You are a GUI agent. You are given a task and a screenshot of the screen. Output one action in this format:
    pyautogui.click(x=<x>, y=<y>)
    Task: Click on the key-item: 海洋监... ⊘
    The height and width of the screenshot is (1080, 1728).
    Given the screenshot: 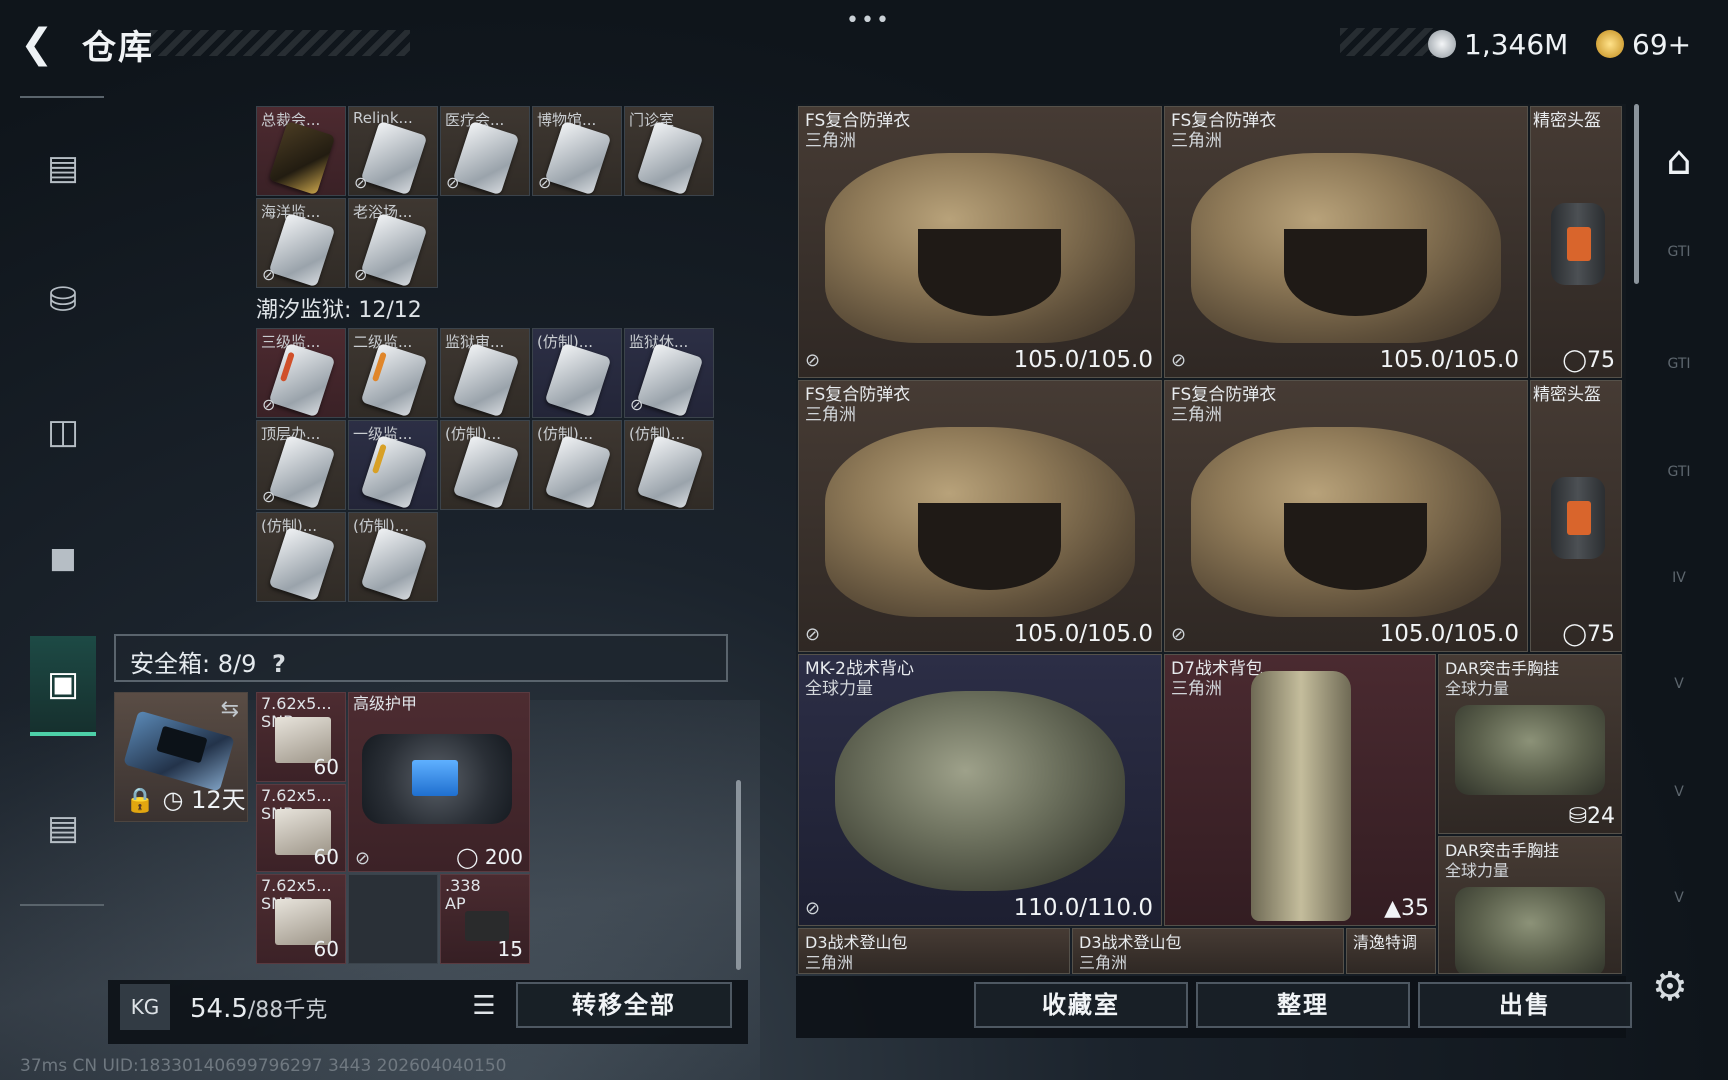 What is the action you would take?
    pyautogui.click(x=301, y=243)
    